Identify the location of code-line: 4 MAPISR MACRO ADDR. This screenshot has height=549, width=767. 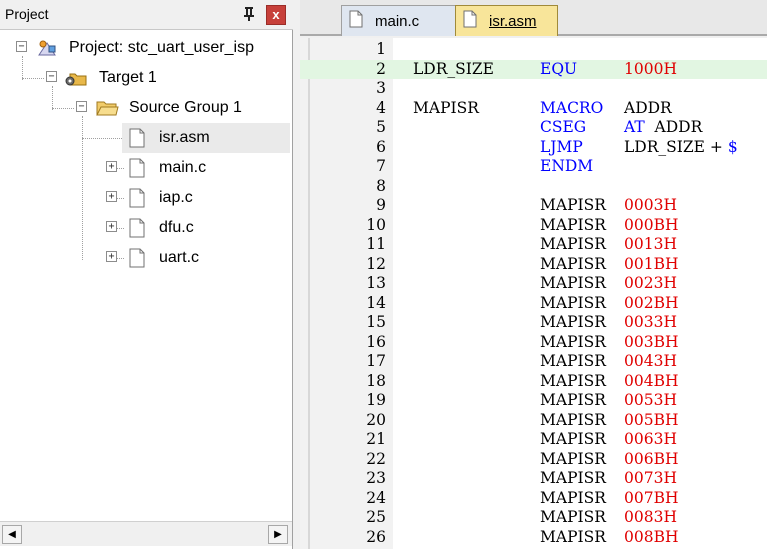
(533, 109).